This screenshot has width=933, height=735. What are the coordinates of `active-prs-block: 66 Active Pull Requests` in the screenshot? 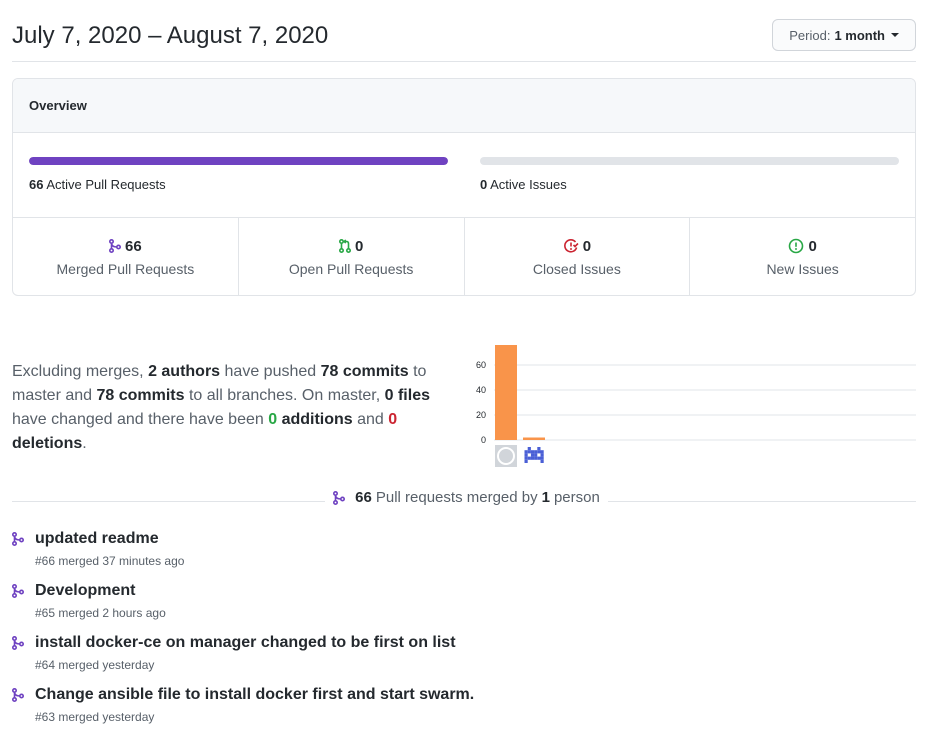 It's located at (238, 174).